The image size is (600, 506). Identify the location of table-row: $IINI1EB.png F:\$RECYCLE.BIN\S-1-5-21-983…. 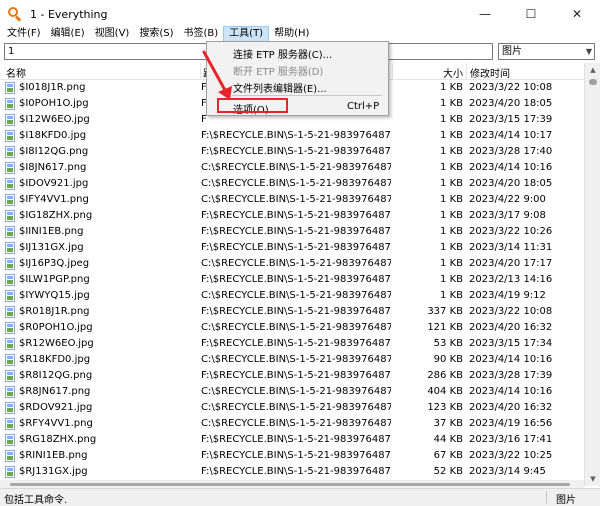
(292, 232).